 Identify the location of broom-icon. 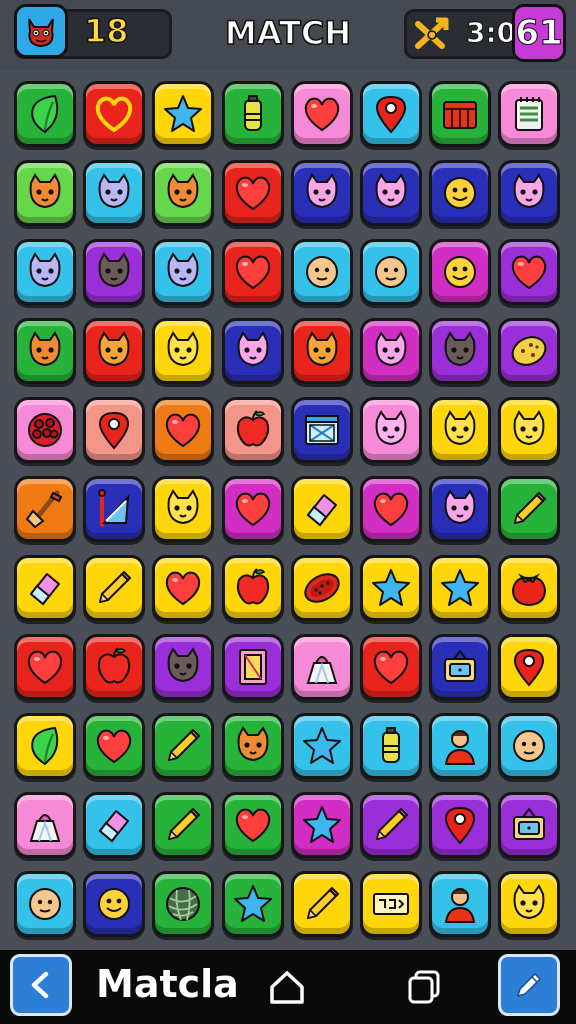
(44, 509).